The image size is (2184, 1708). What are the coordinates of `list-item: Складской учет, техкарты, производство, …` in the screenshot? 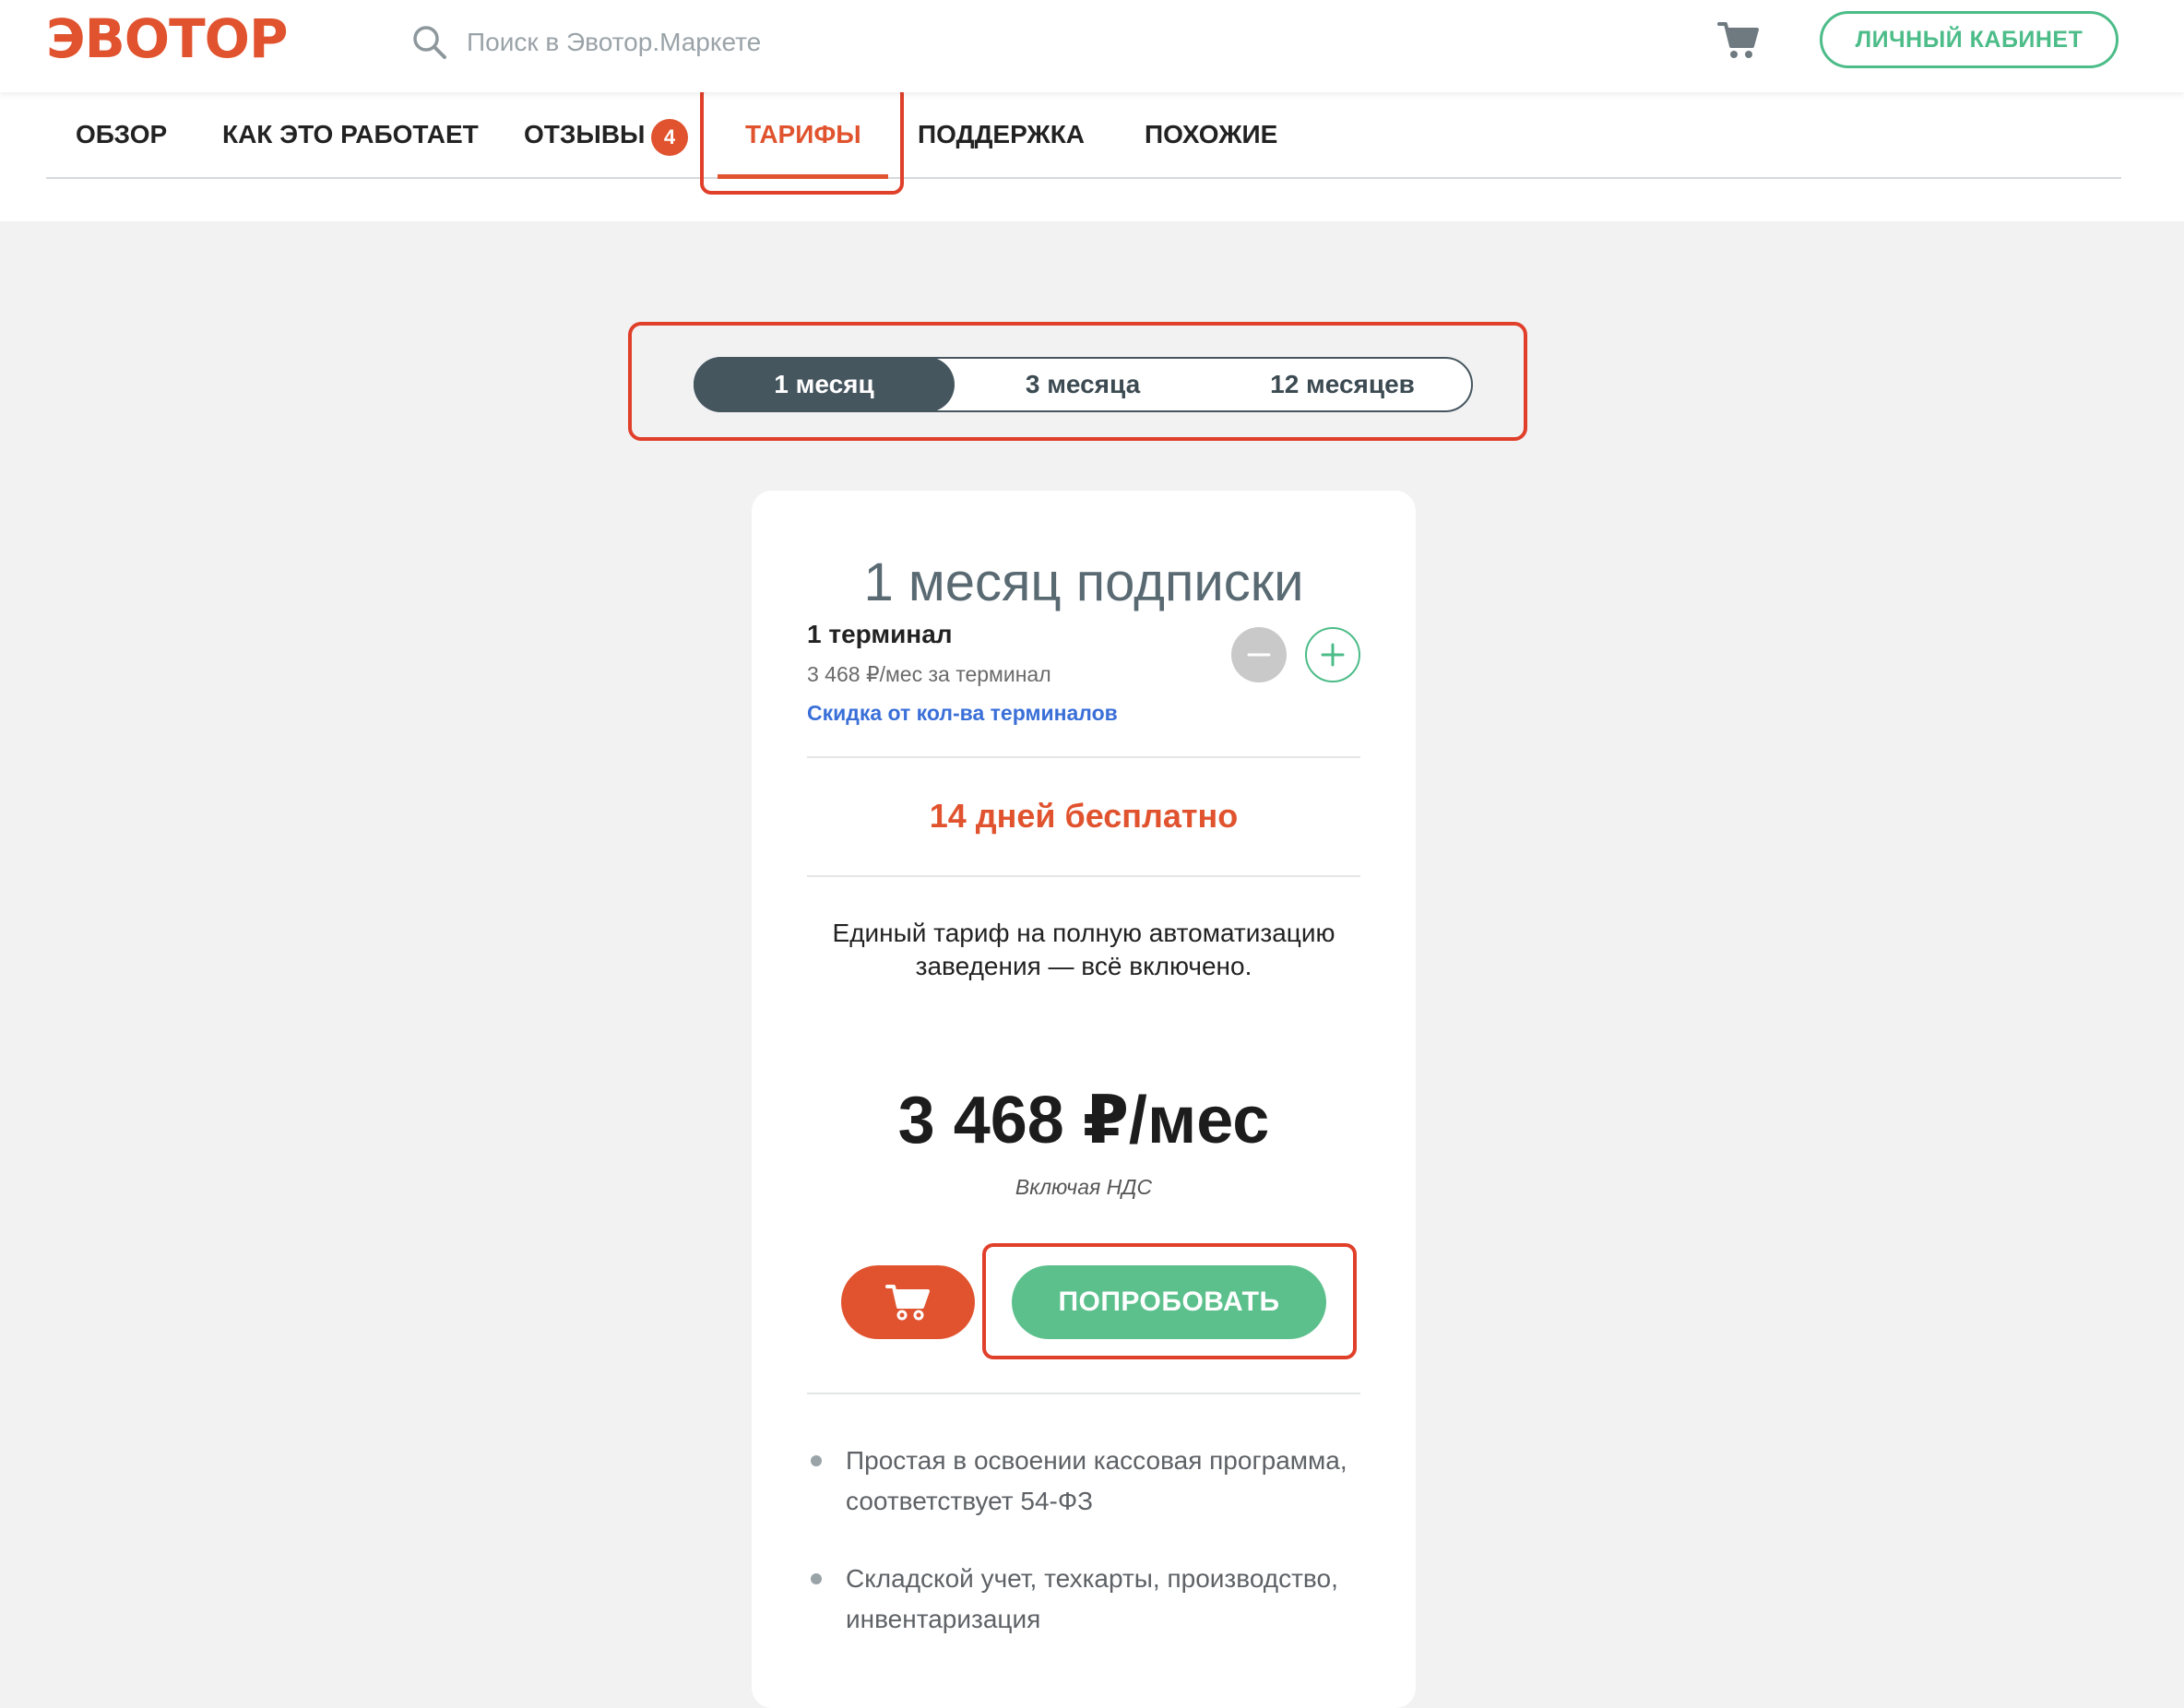 It's located at (1083, 1600).